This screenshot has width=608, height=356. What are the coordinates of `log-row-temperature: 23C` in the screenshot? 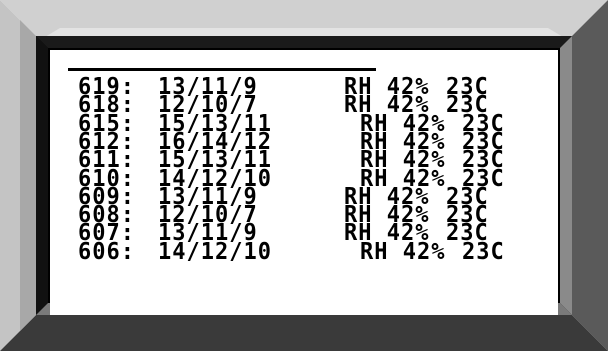 It's located at (483, 251).